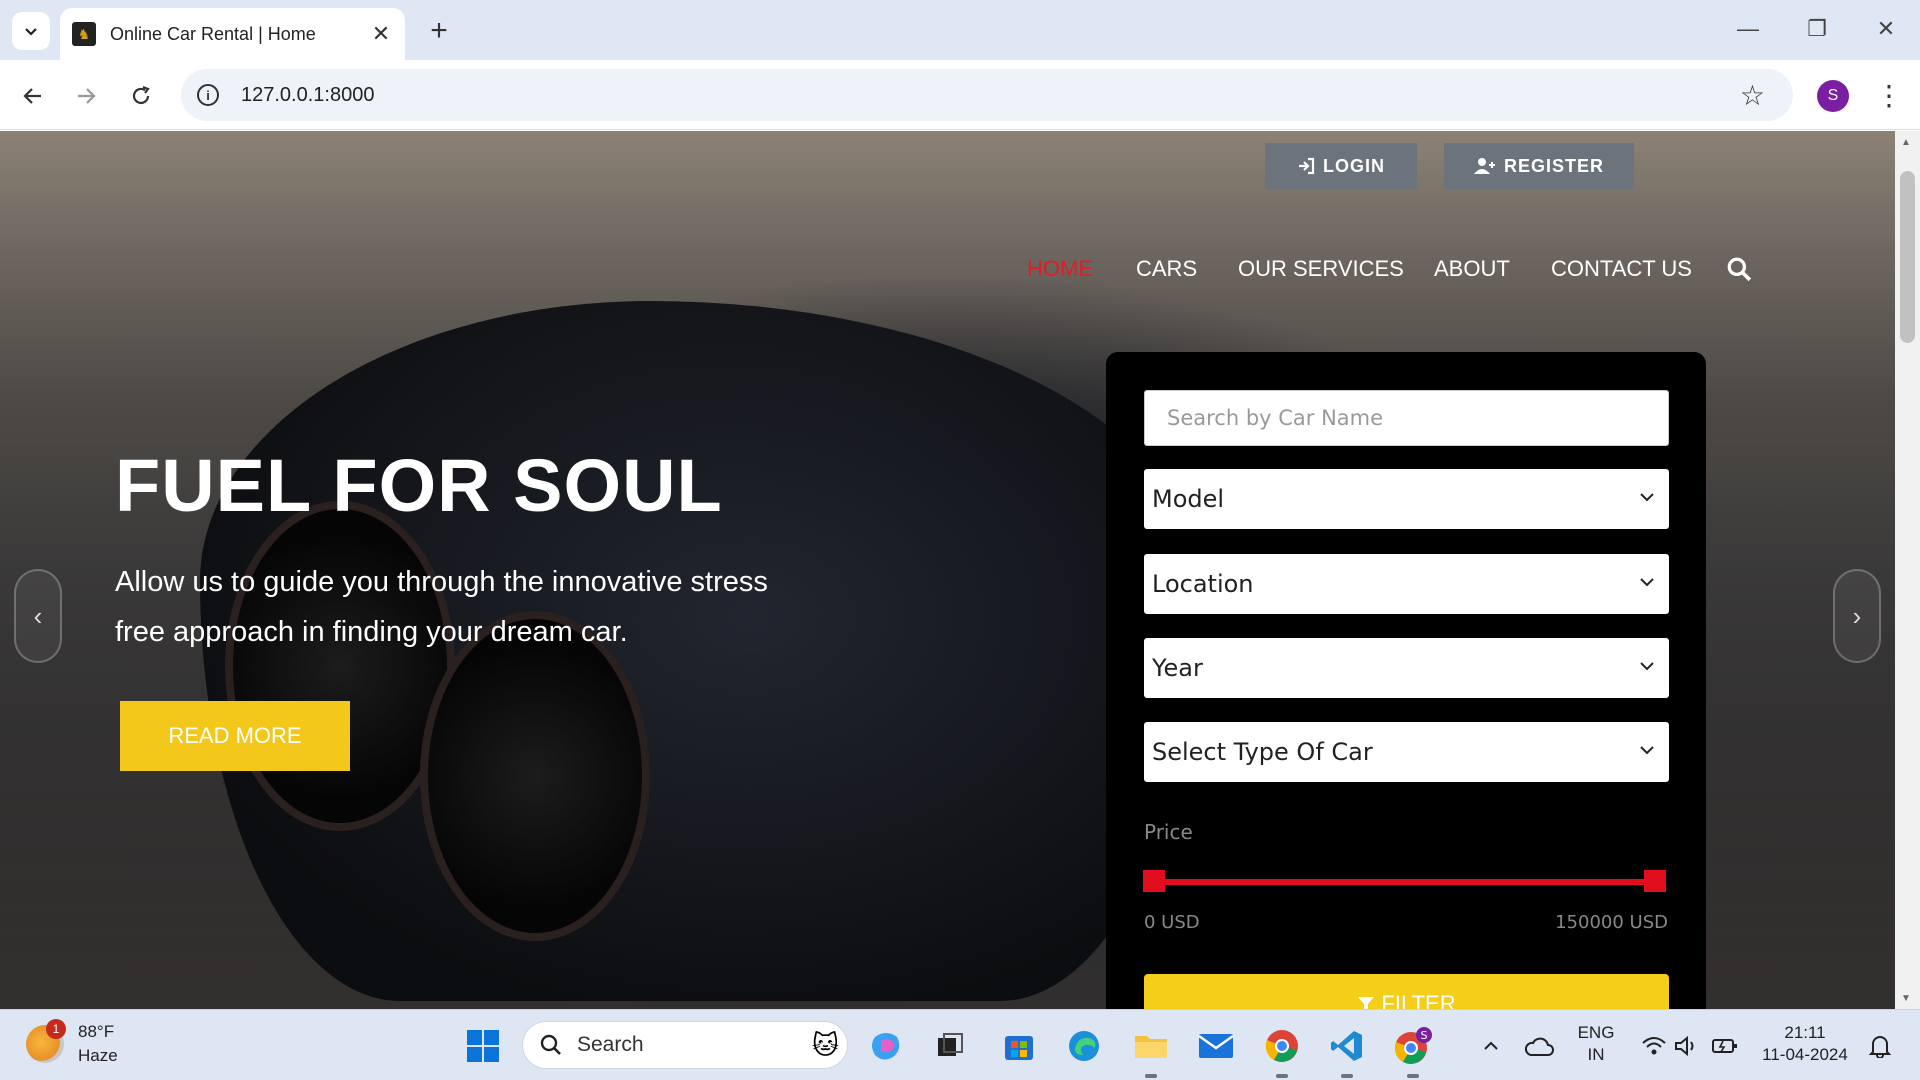  I want to click on carousel-next-button: ›, so click(1857, 616).